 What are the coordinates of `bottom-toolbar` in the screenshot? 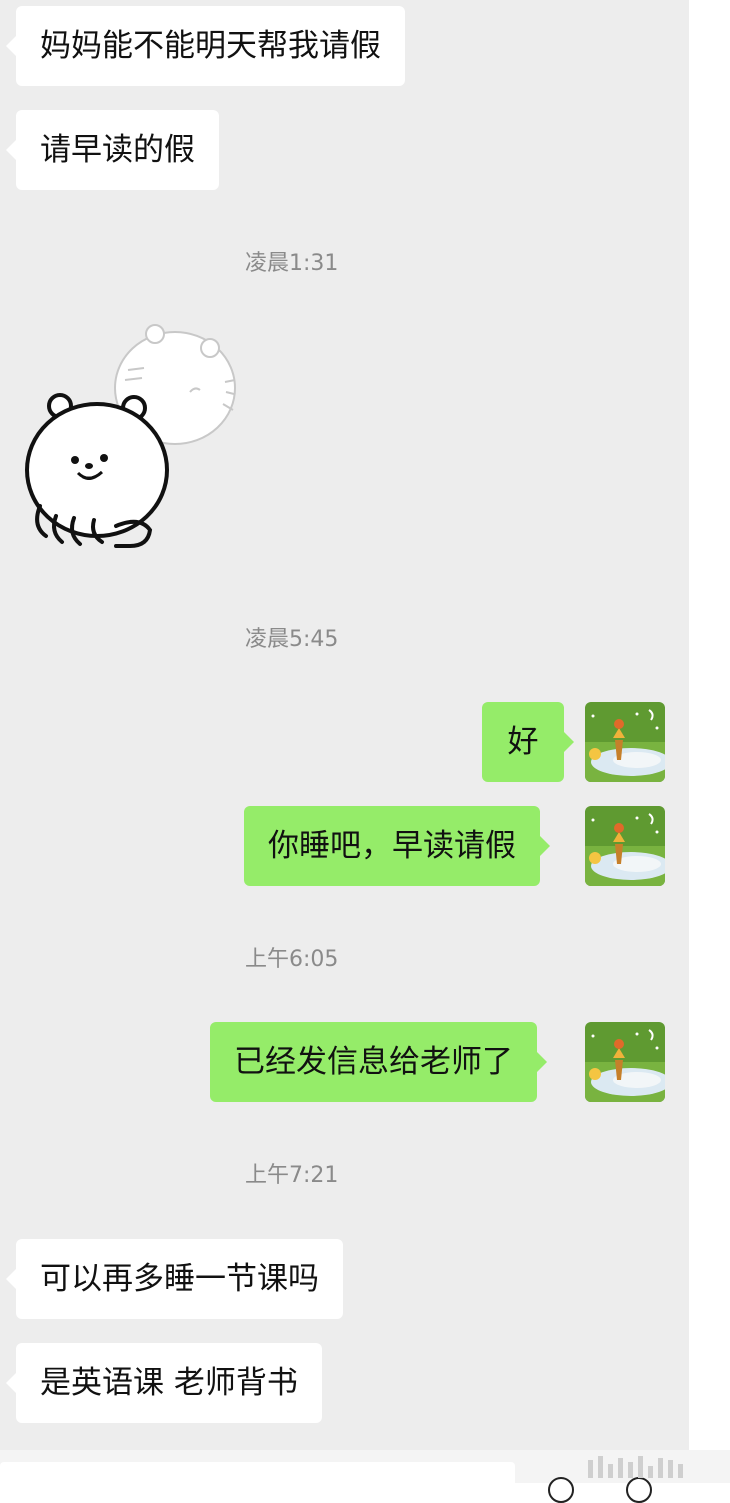 It's located at (365, 1476).